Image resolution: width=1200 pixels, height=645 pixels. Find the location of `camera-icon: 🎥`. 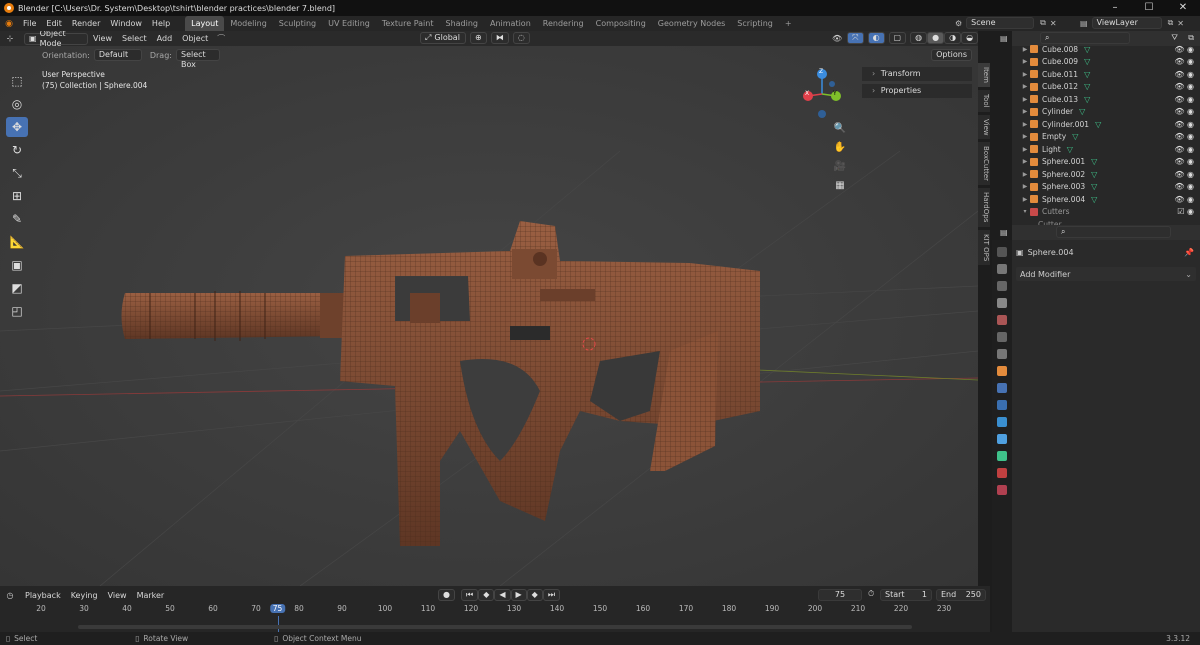

camera-icon: 🎥 is located at coordinates (840, 170).